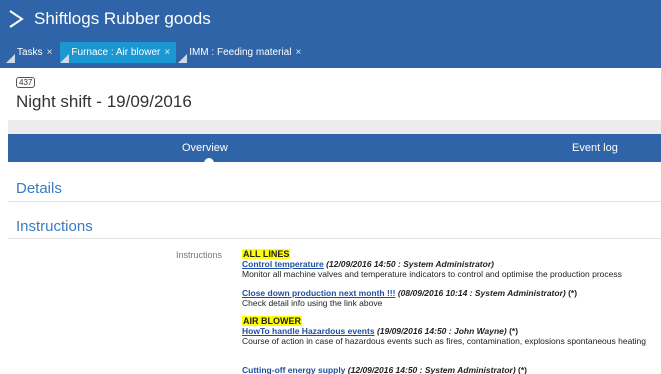 The height and width of the screenshot is (374, 661). I want to click on tab-label: Tasks, so click(30, 52).